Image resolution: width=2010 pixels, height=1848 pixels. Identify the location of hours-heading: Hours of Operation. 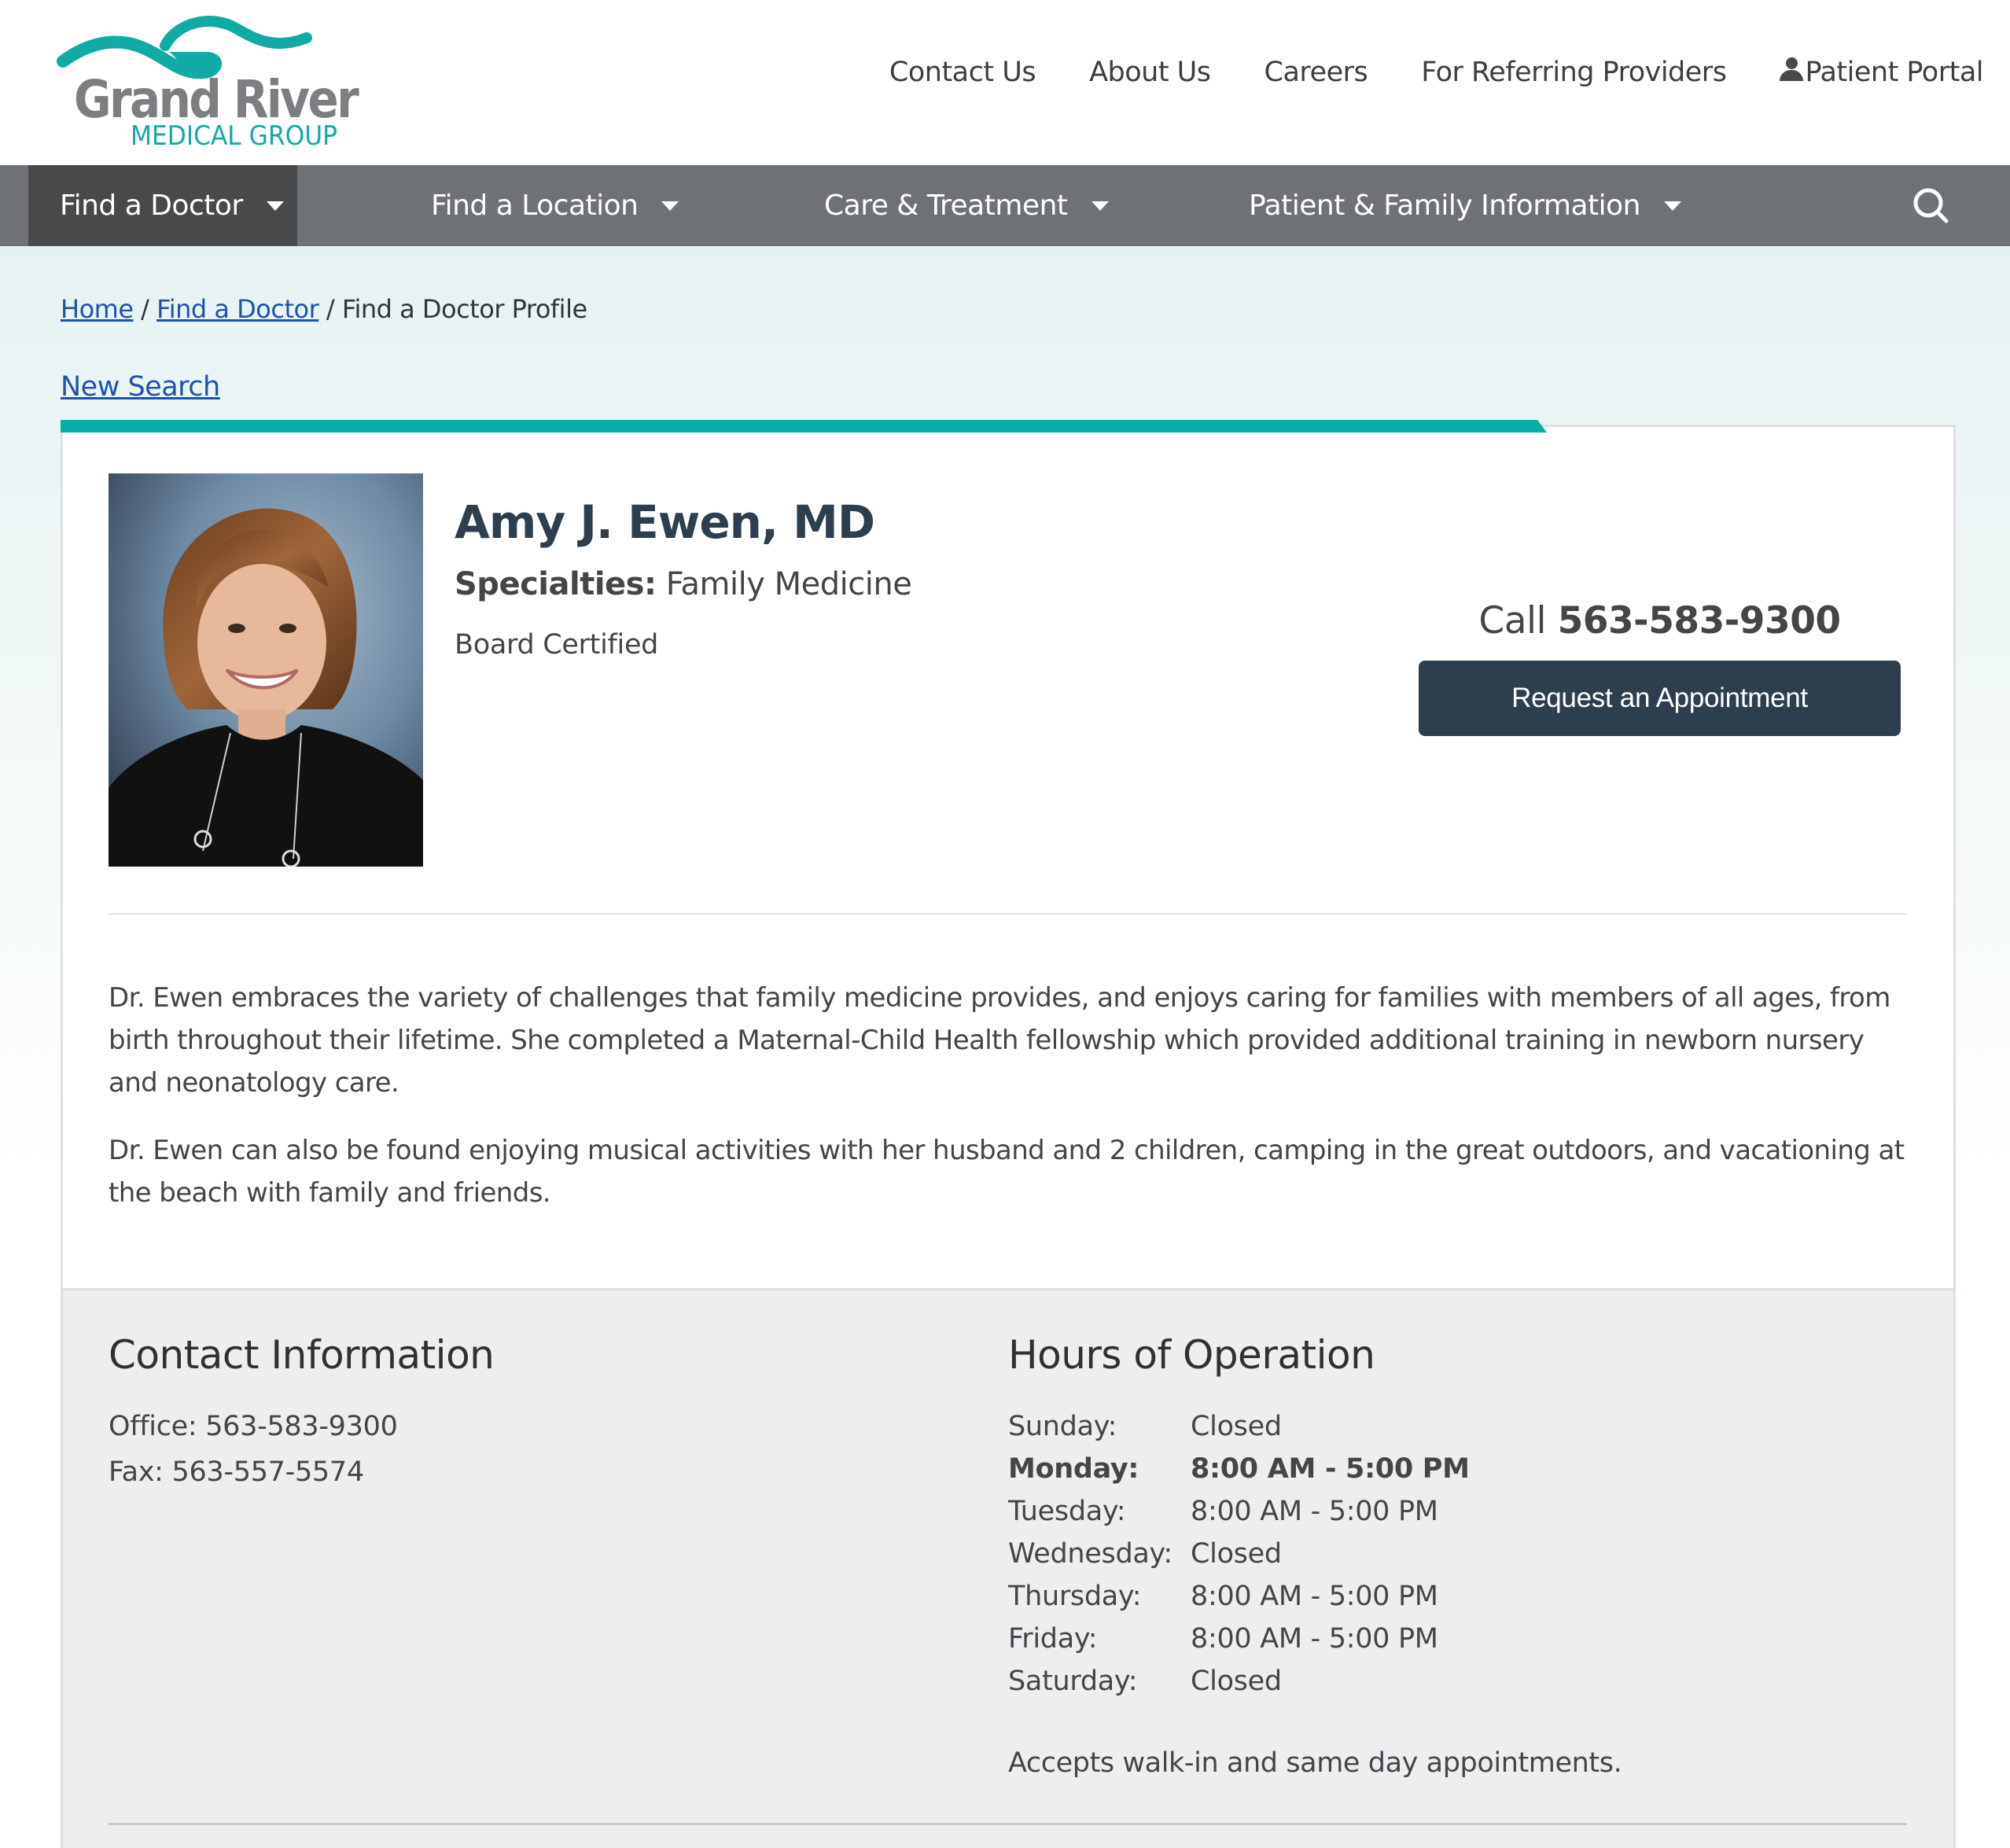
(1191, 1355).